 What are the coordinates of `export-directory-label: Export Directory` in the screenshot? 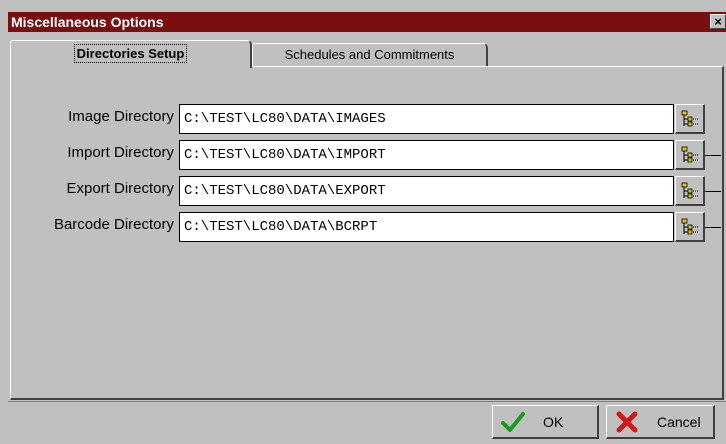 It's located at (120, 188).